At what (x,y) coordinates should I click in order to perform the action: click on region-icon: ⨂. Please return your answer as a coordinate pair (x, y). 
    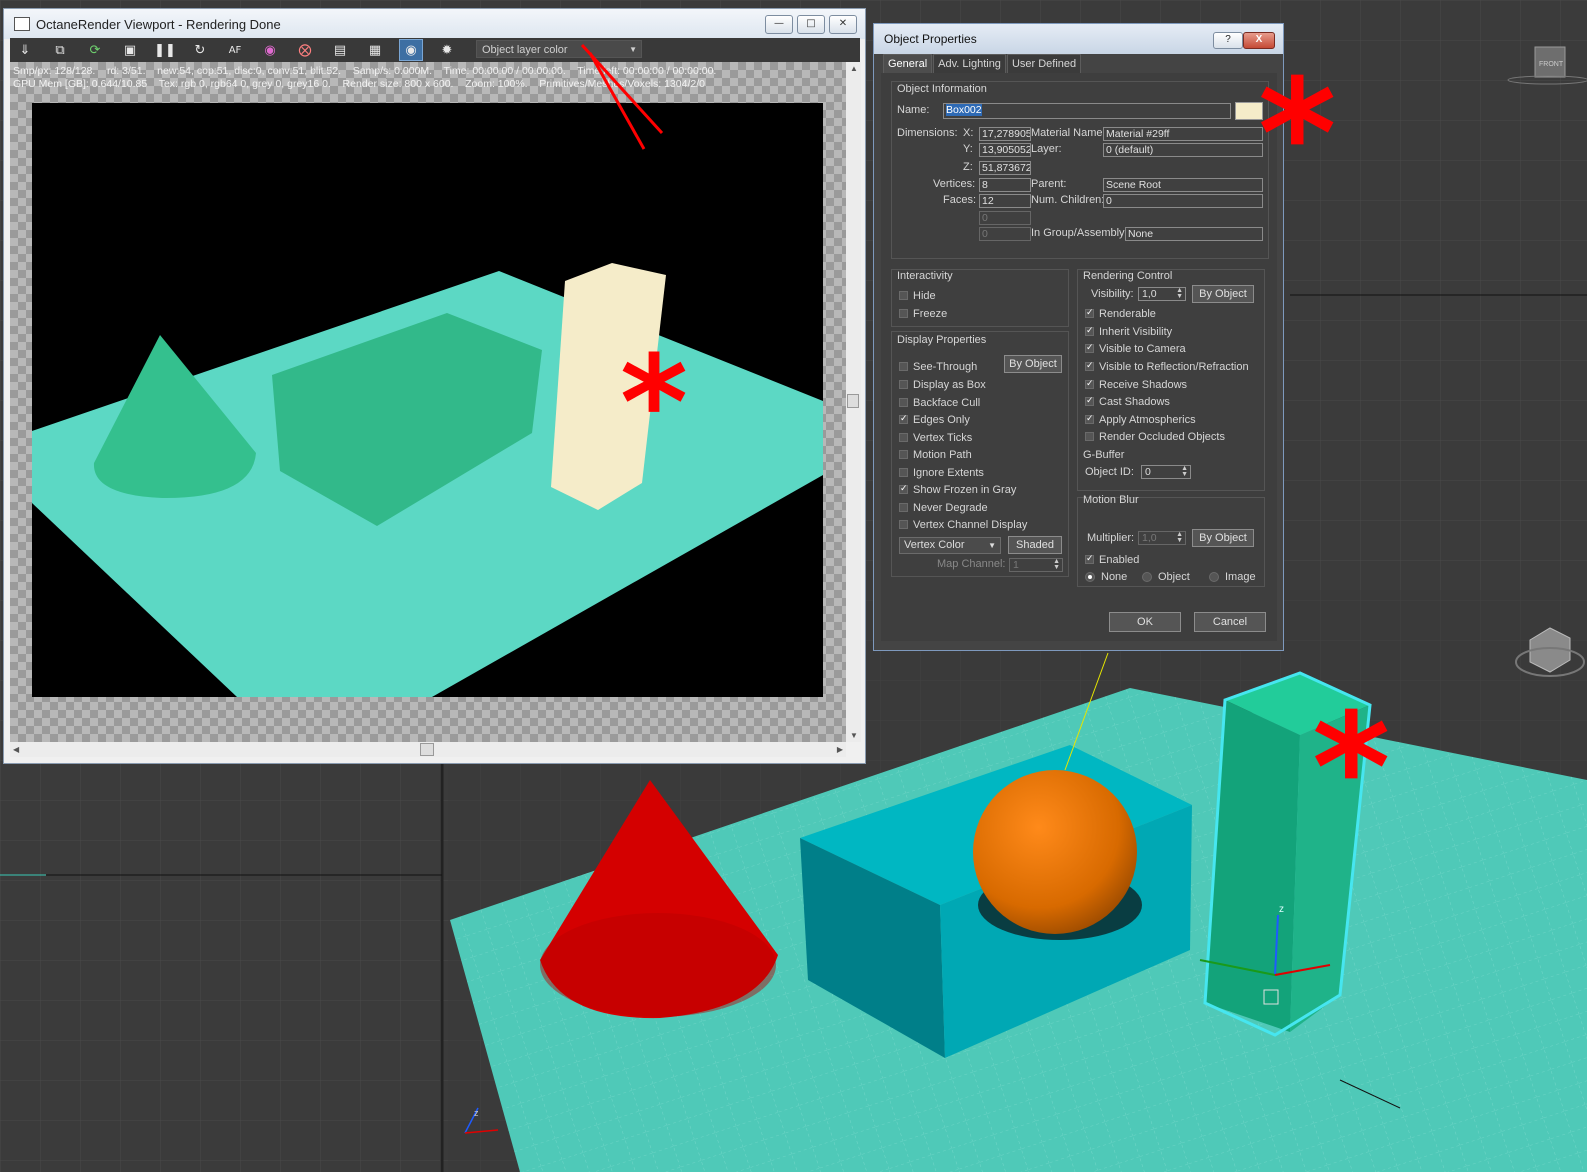
    Looking at the image, I should click on (305, 50).